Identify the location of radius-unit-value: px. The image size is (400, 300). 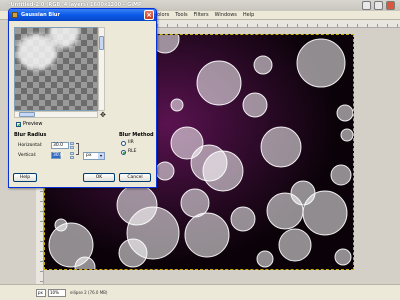
(89, 155).